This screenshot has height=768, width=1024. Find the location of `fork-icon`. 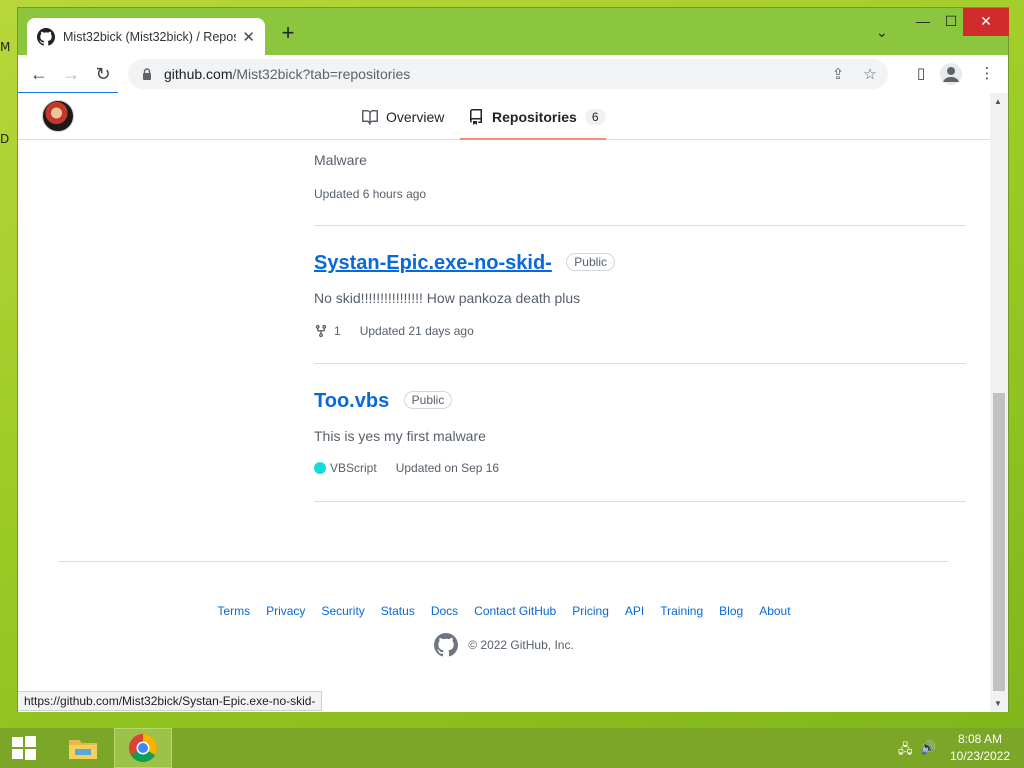

fork-icon is located at coordinates (321, 331).